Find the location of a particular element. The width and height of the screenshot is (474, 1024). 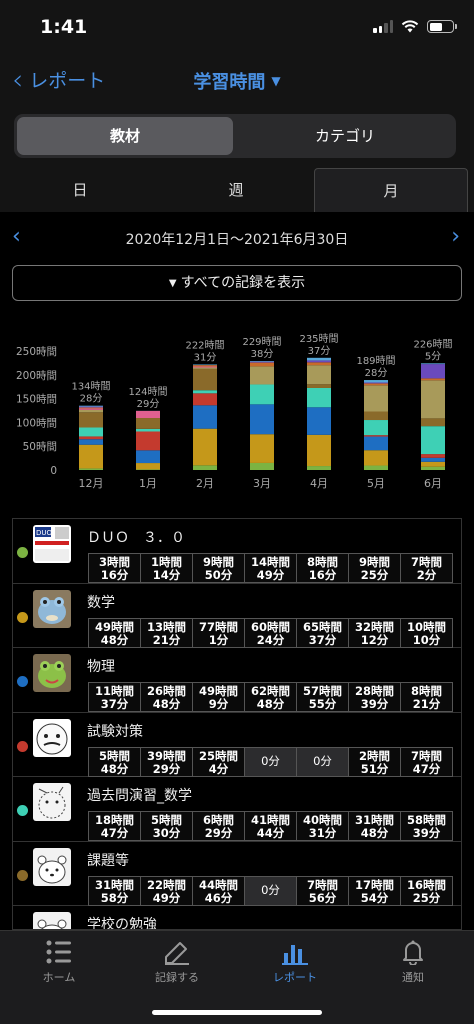

tab-record: 記録する is located at coordinates (177, 962).